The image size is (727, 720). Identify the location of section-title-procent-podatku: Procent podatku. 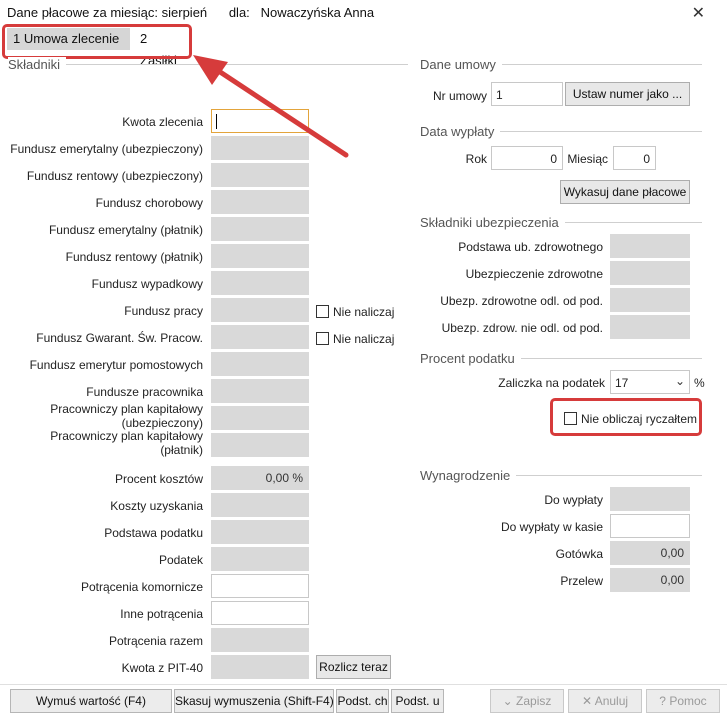
(470, 358).